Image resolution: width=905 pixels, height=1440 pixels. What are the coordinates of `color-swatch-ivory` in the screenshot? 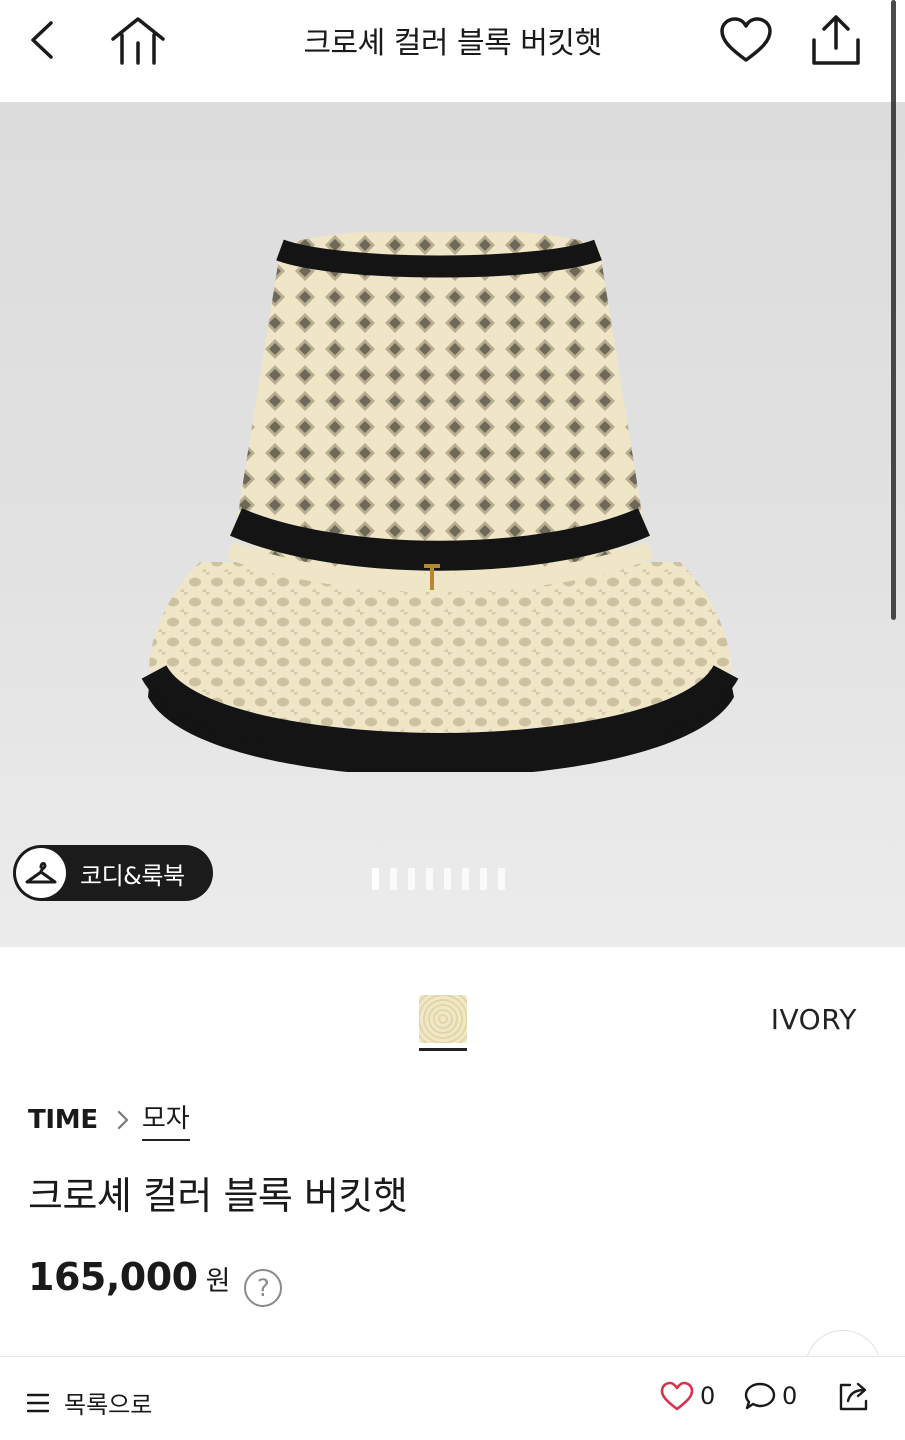 It's located at (443, 1023).